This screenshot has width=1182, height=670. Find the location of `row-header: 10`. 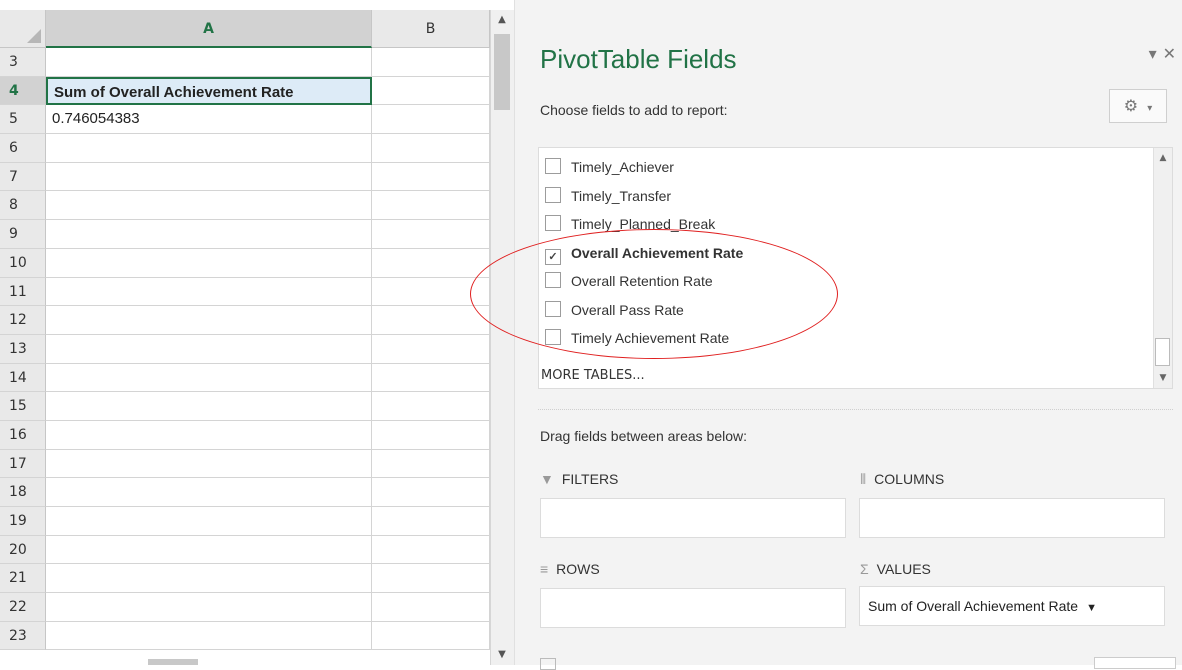

row-header: 10 is located at coordinates (23, 263).